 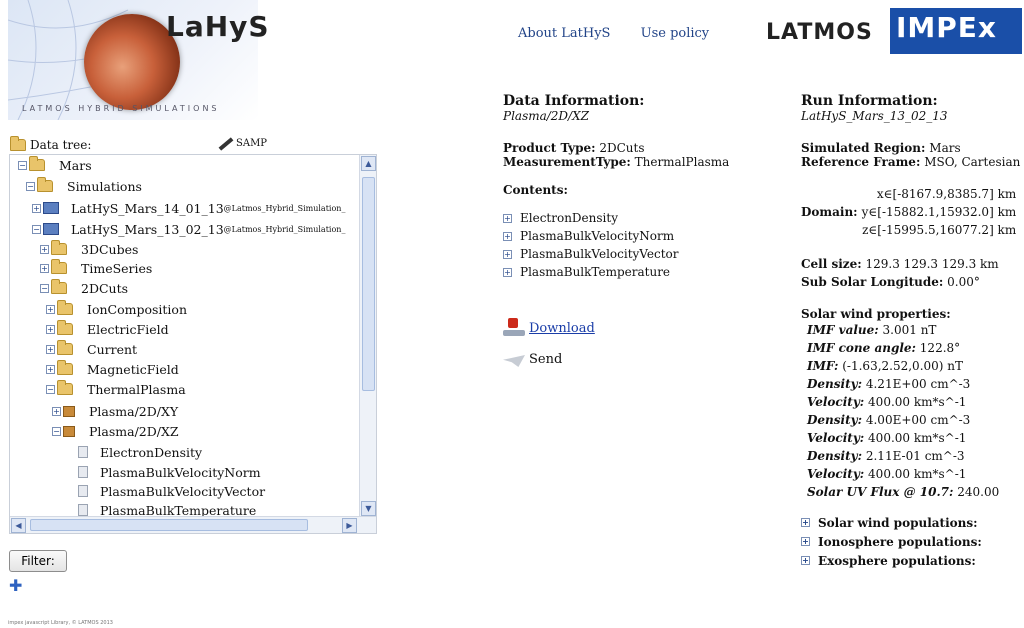 I want to click on tree-node-simulations: − Simulations, so click(x=84, y=186).